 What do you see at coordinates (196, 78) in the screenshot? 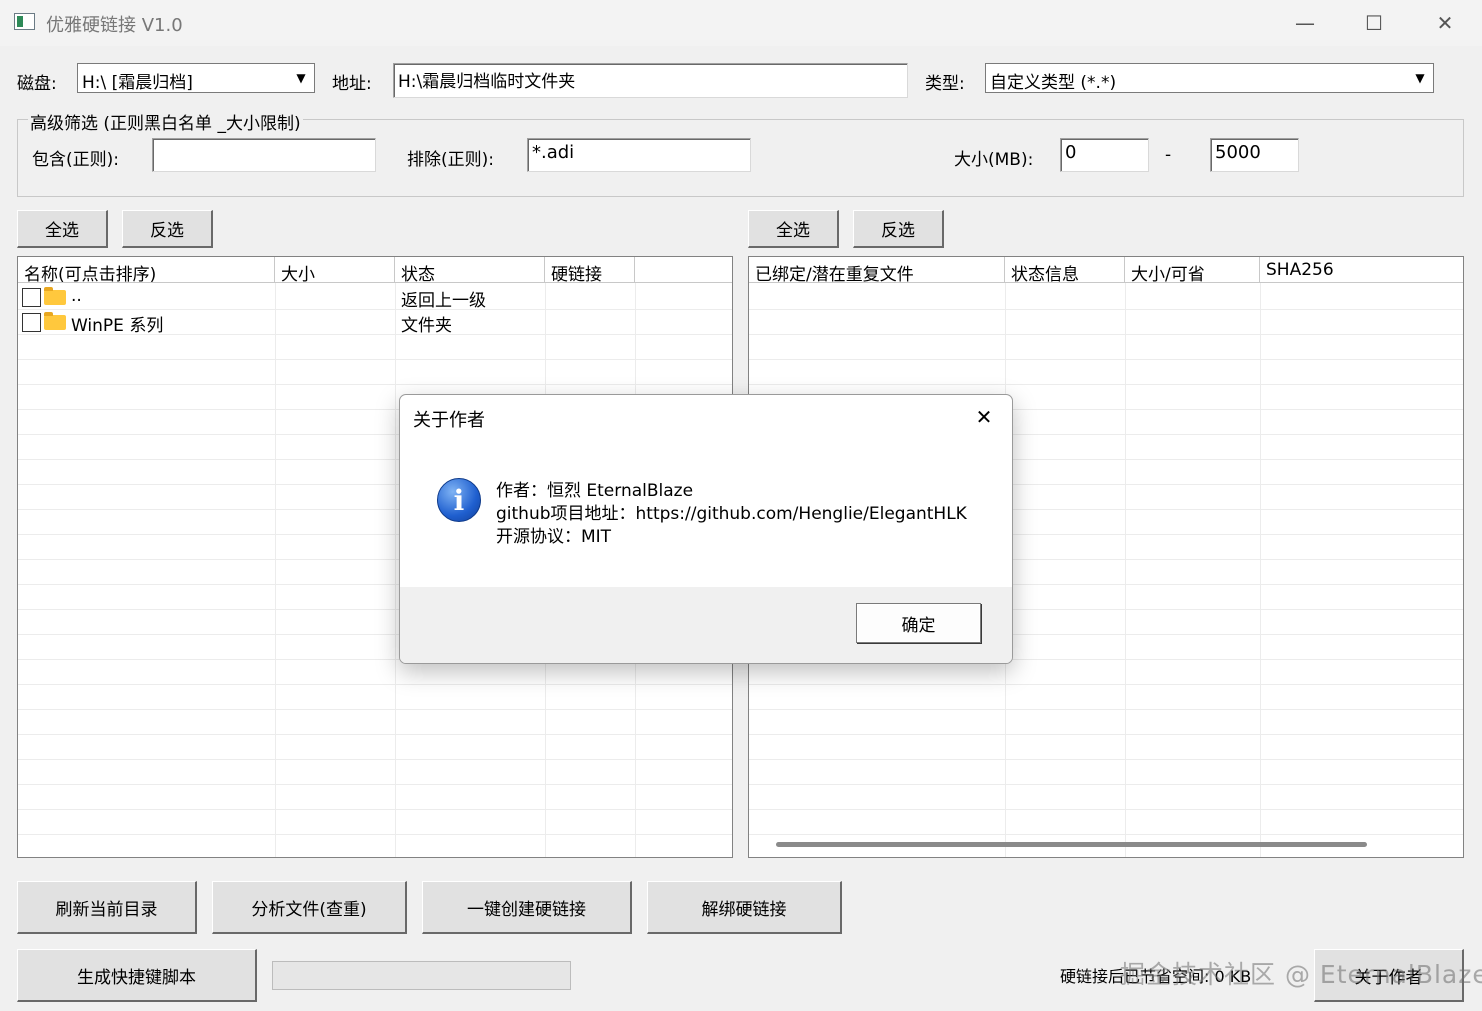
I see `disk-select: H:\ [霜晨归档] ▼` at bounding box center [196, 78].